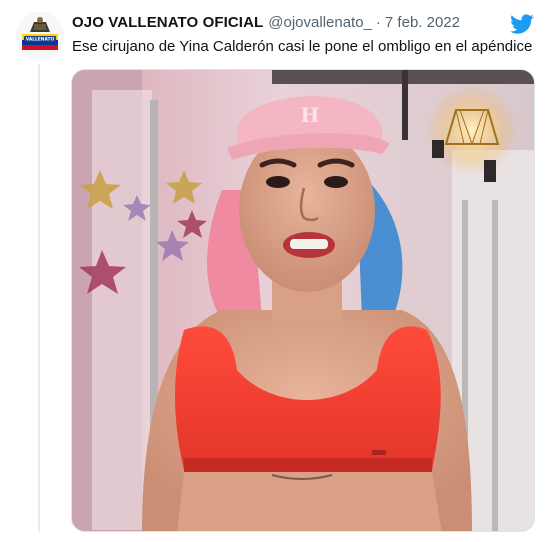 This screenshot has height=542, width=552. Describe the element at coordinates (422, 22) in the screenshot. I see `tweet-date: 7 feb. 2022` at that location.